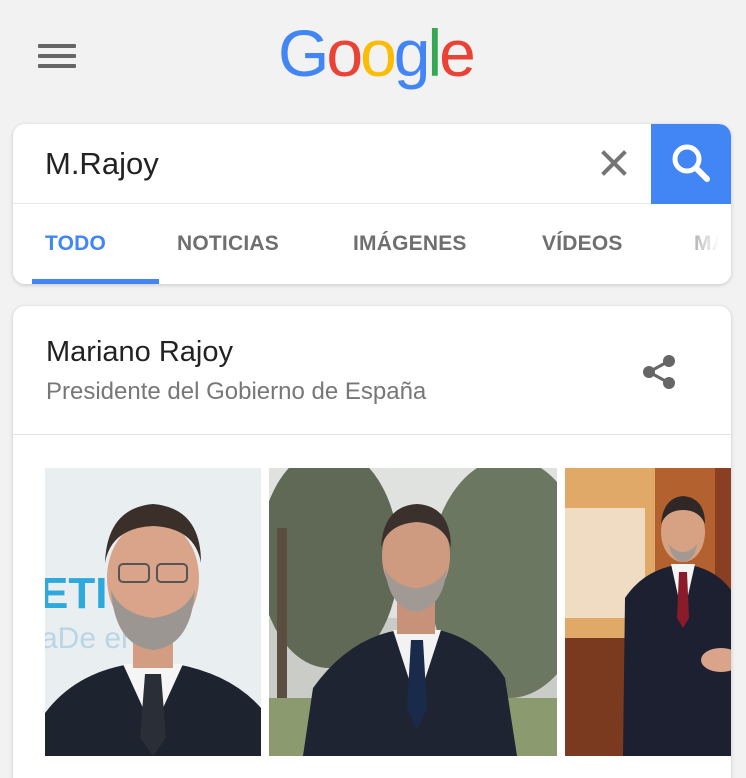 The height and width of the screenshot is (778, 746). What do you see at coordinates (372, 434) in the screenshot?
I see `divider` at bounding box center [372, 434].